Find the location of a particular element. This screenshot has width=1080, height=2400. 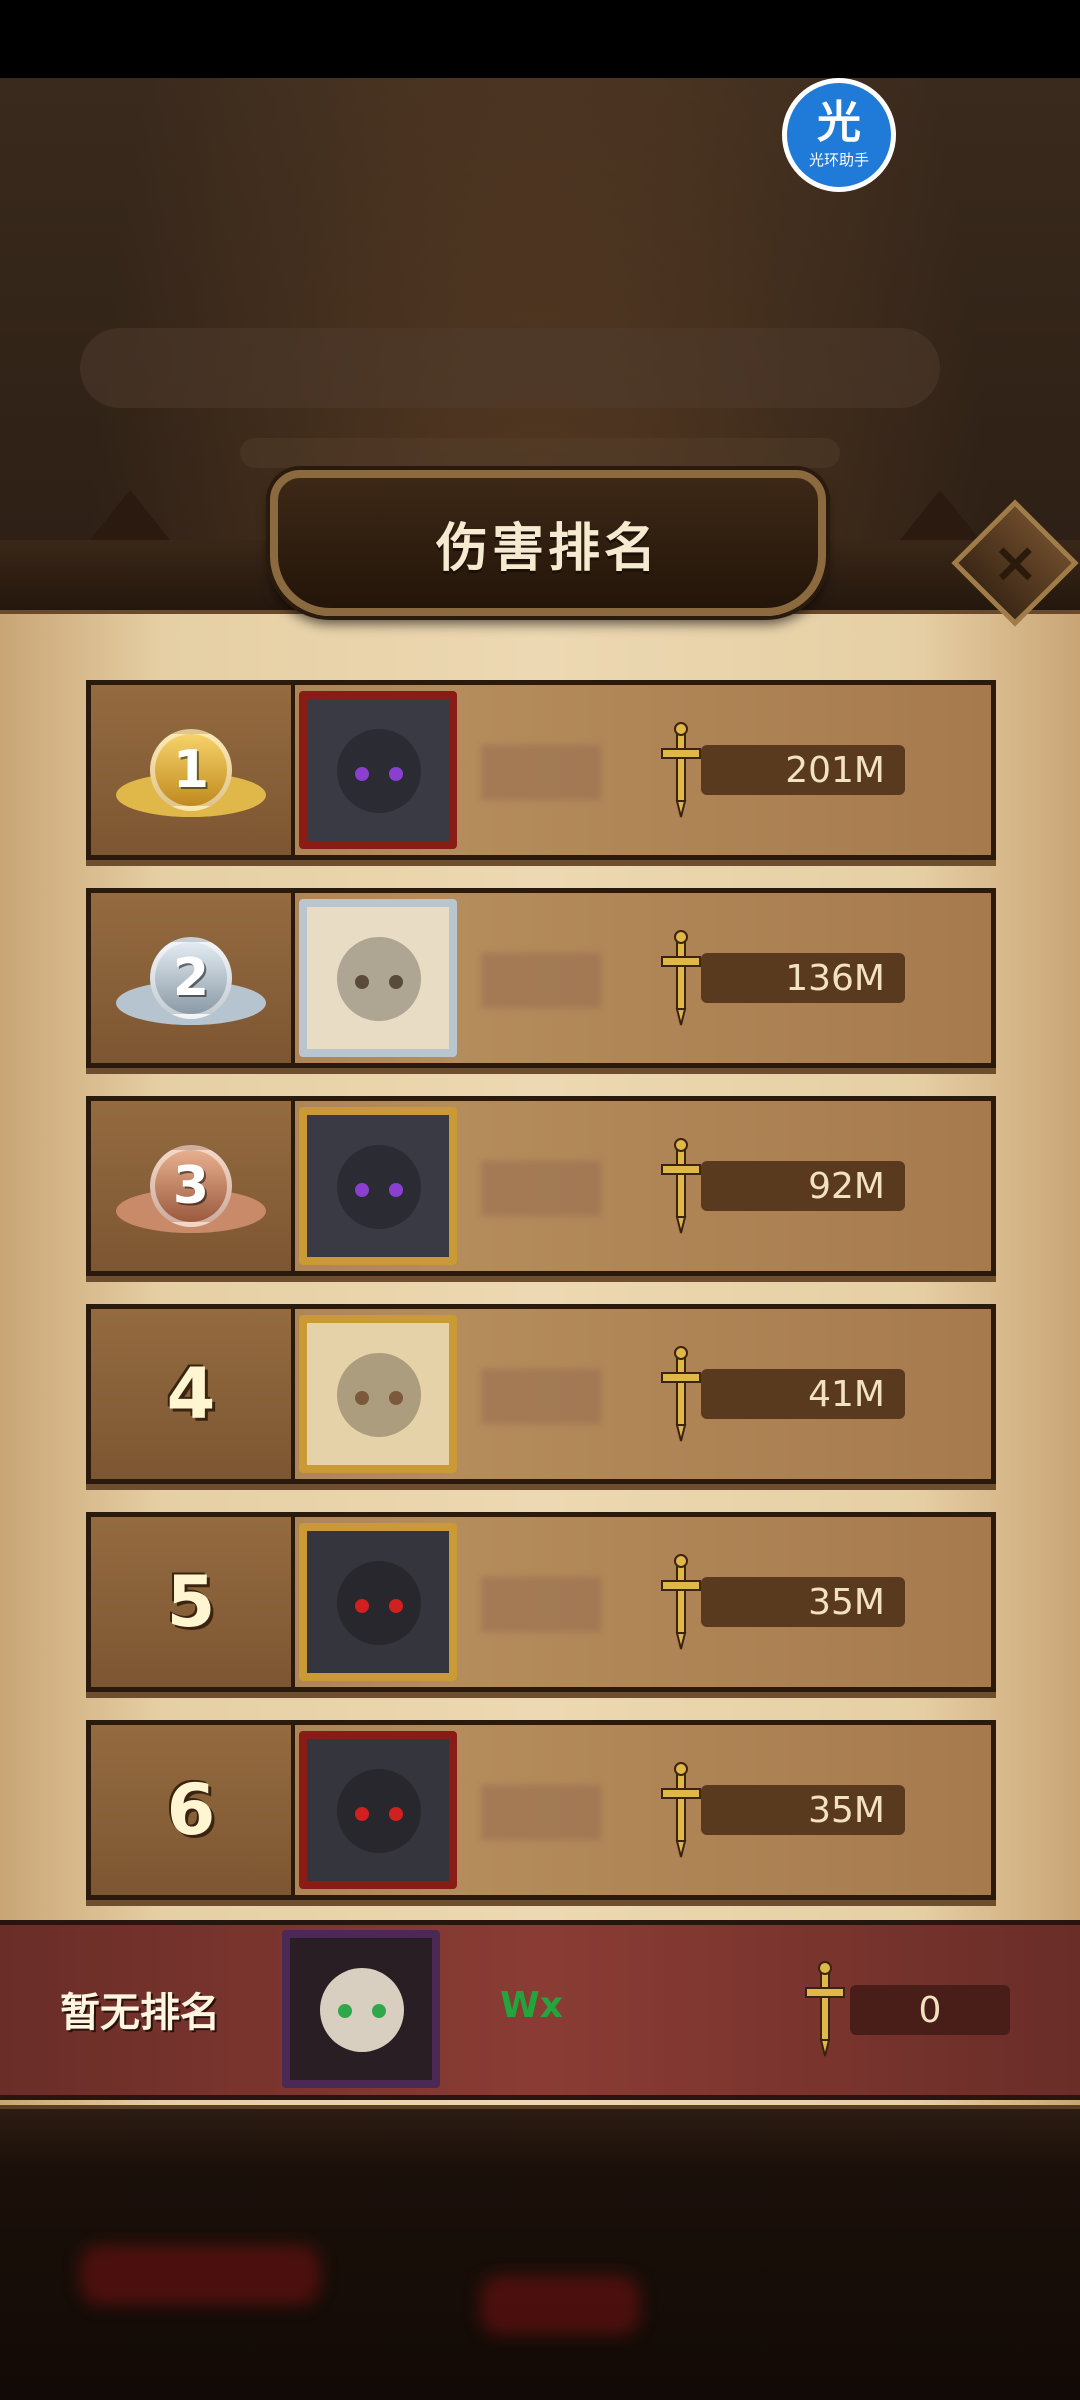

overlay-badge-label: 光环助手 is located at coordinates (838, 159).